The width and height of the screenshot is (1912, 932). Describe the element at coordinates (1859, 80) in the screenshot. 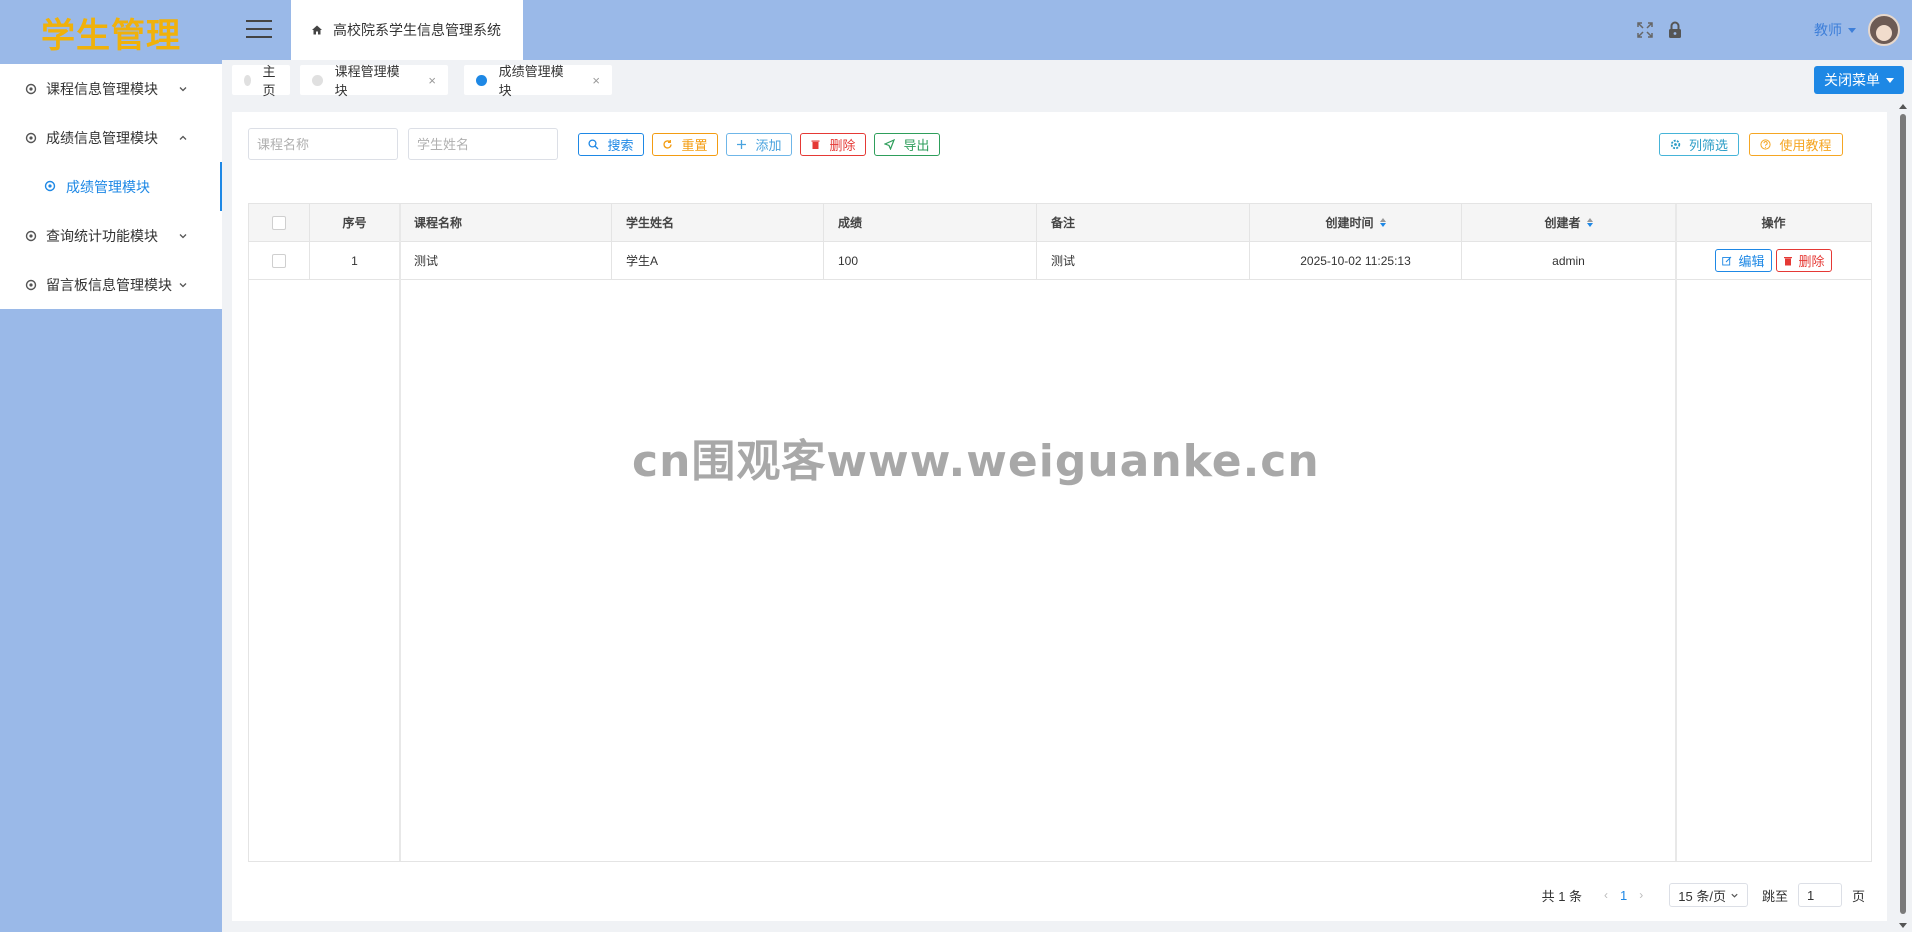

I see `close-menu-button: 关闭菜单` at that location.